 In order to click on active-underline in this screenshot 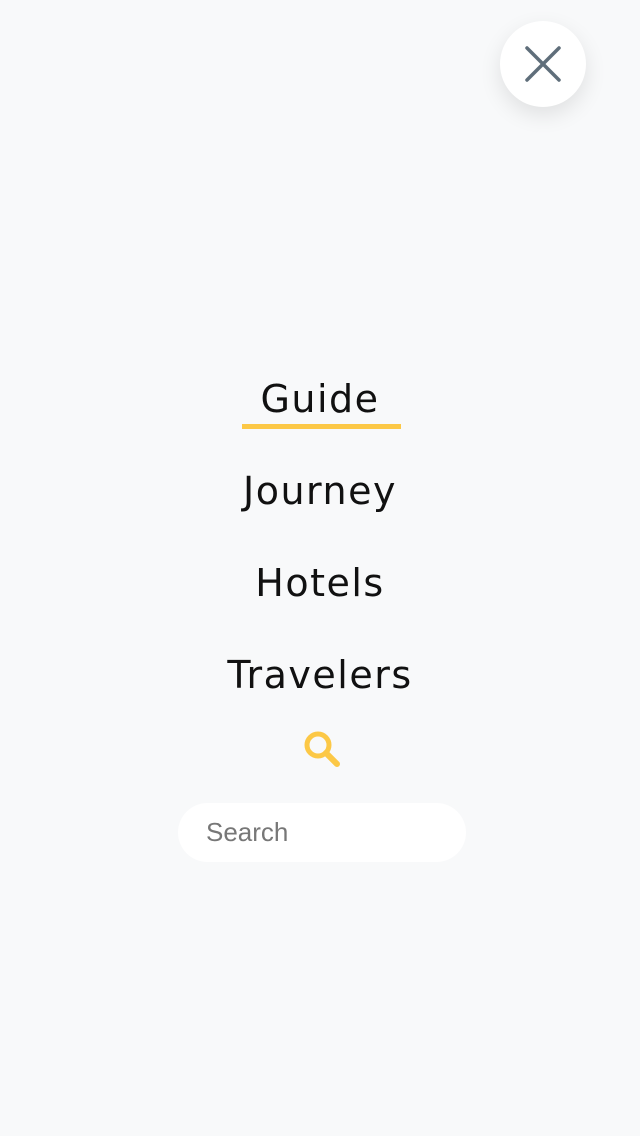, I will do `click(321, 426)`.